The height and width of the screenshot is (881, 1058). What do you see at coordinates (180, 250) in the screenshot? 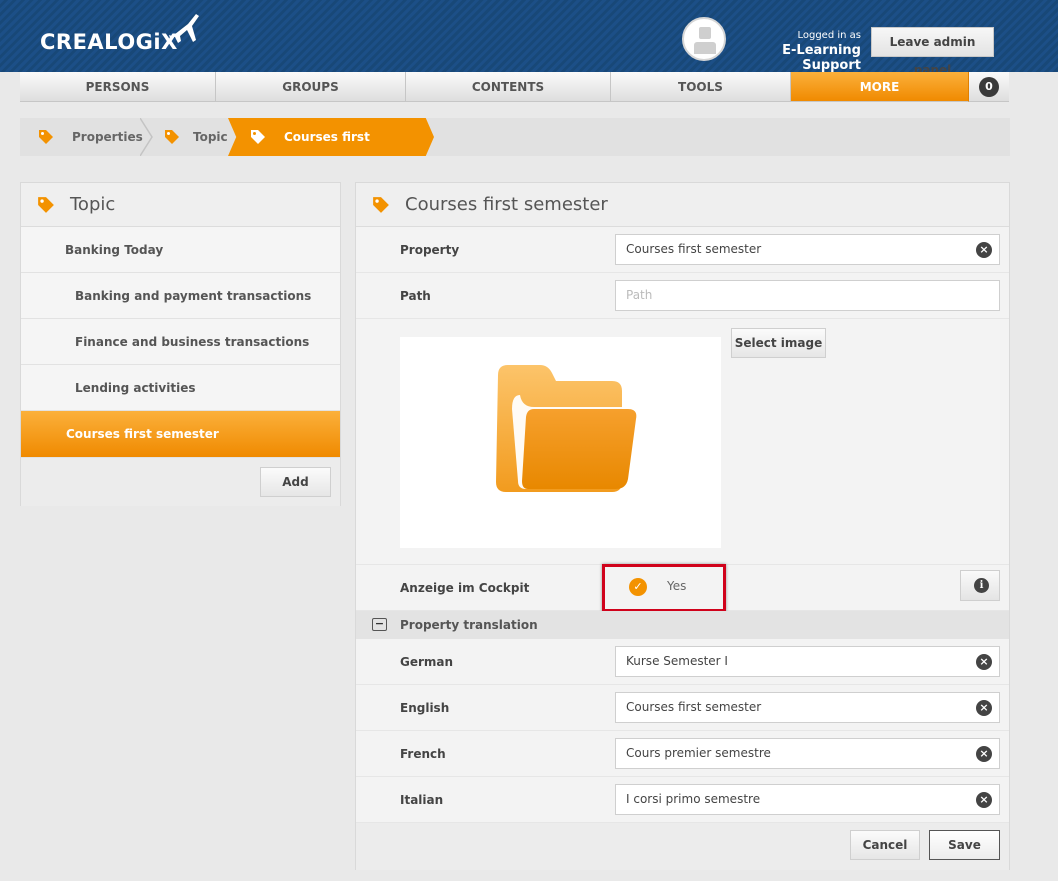
I see `tree-item: Banking Today` at bounding box center [180, 250].